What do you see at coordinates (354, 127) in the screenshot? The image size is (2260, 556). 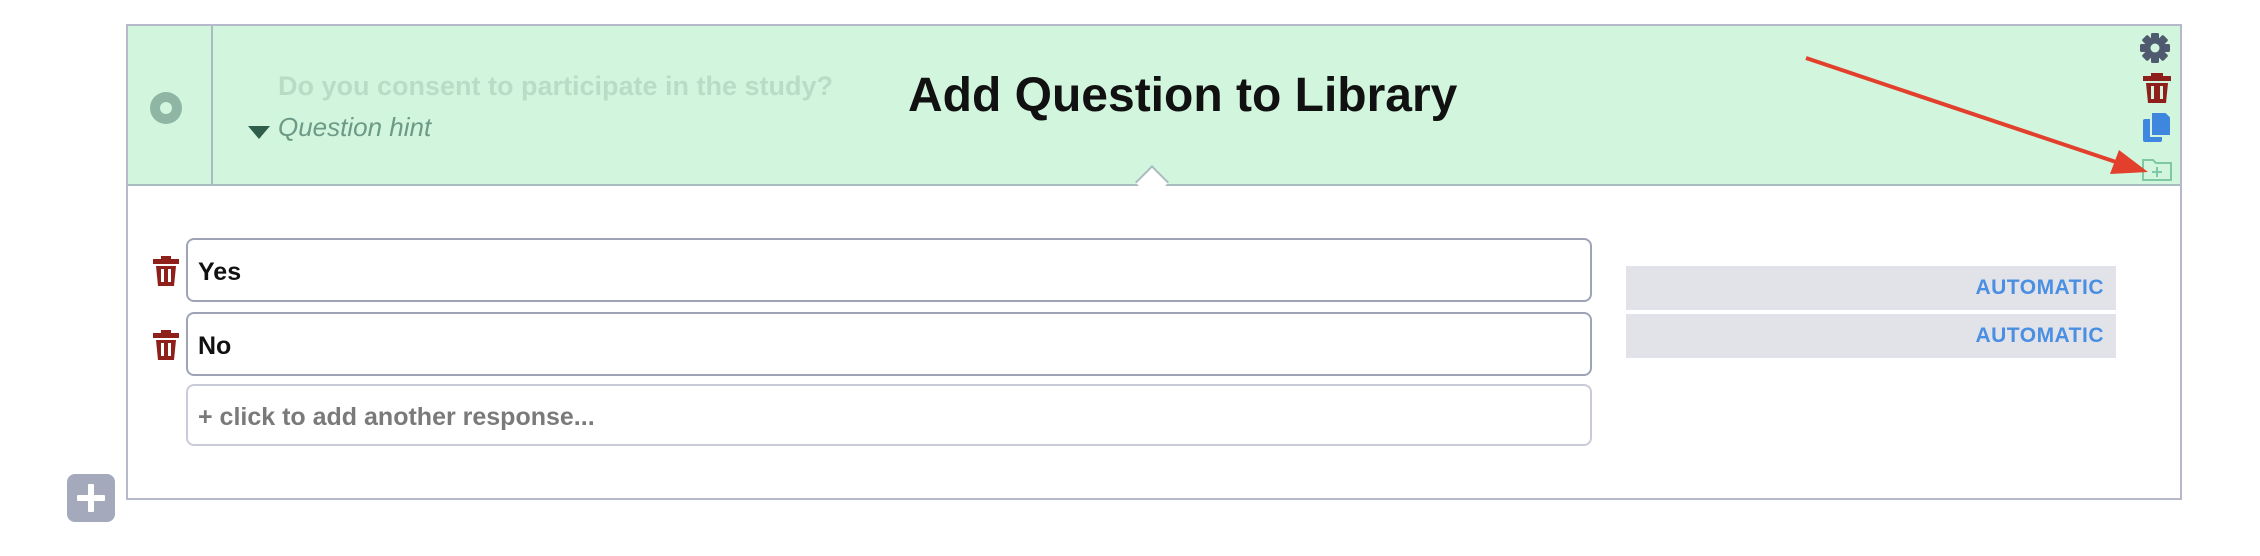 I see `question-hint-field: Question hint` at bounding box center [354, 127].